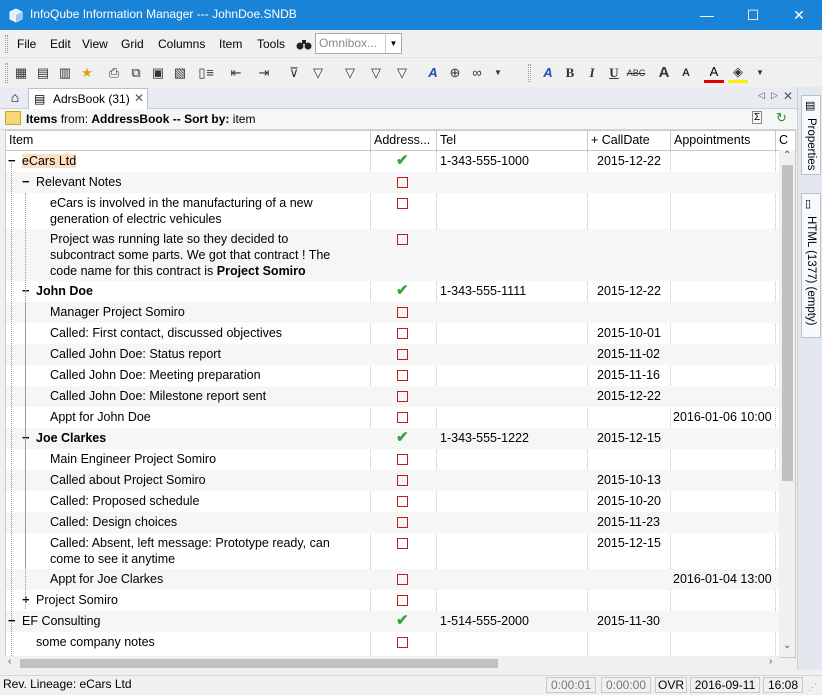  What do you see at coordinates (139, 98) in the screenshot?
I see `close-icon: ✕` at bounding box center [139, 98].